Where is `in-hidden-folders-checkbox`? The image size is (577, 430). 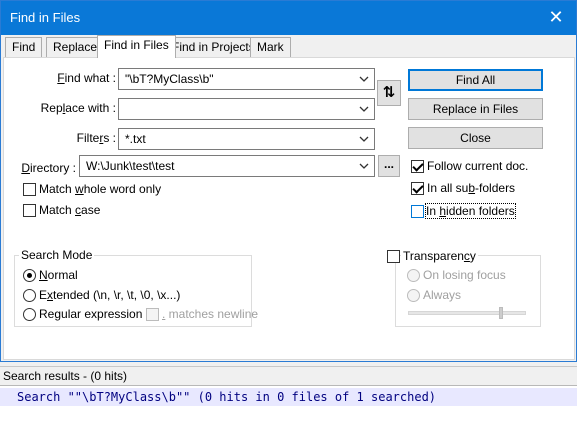 in-hidden-folders-checkbox is located at coordinates (417, 211).